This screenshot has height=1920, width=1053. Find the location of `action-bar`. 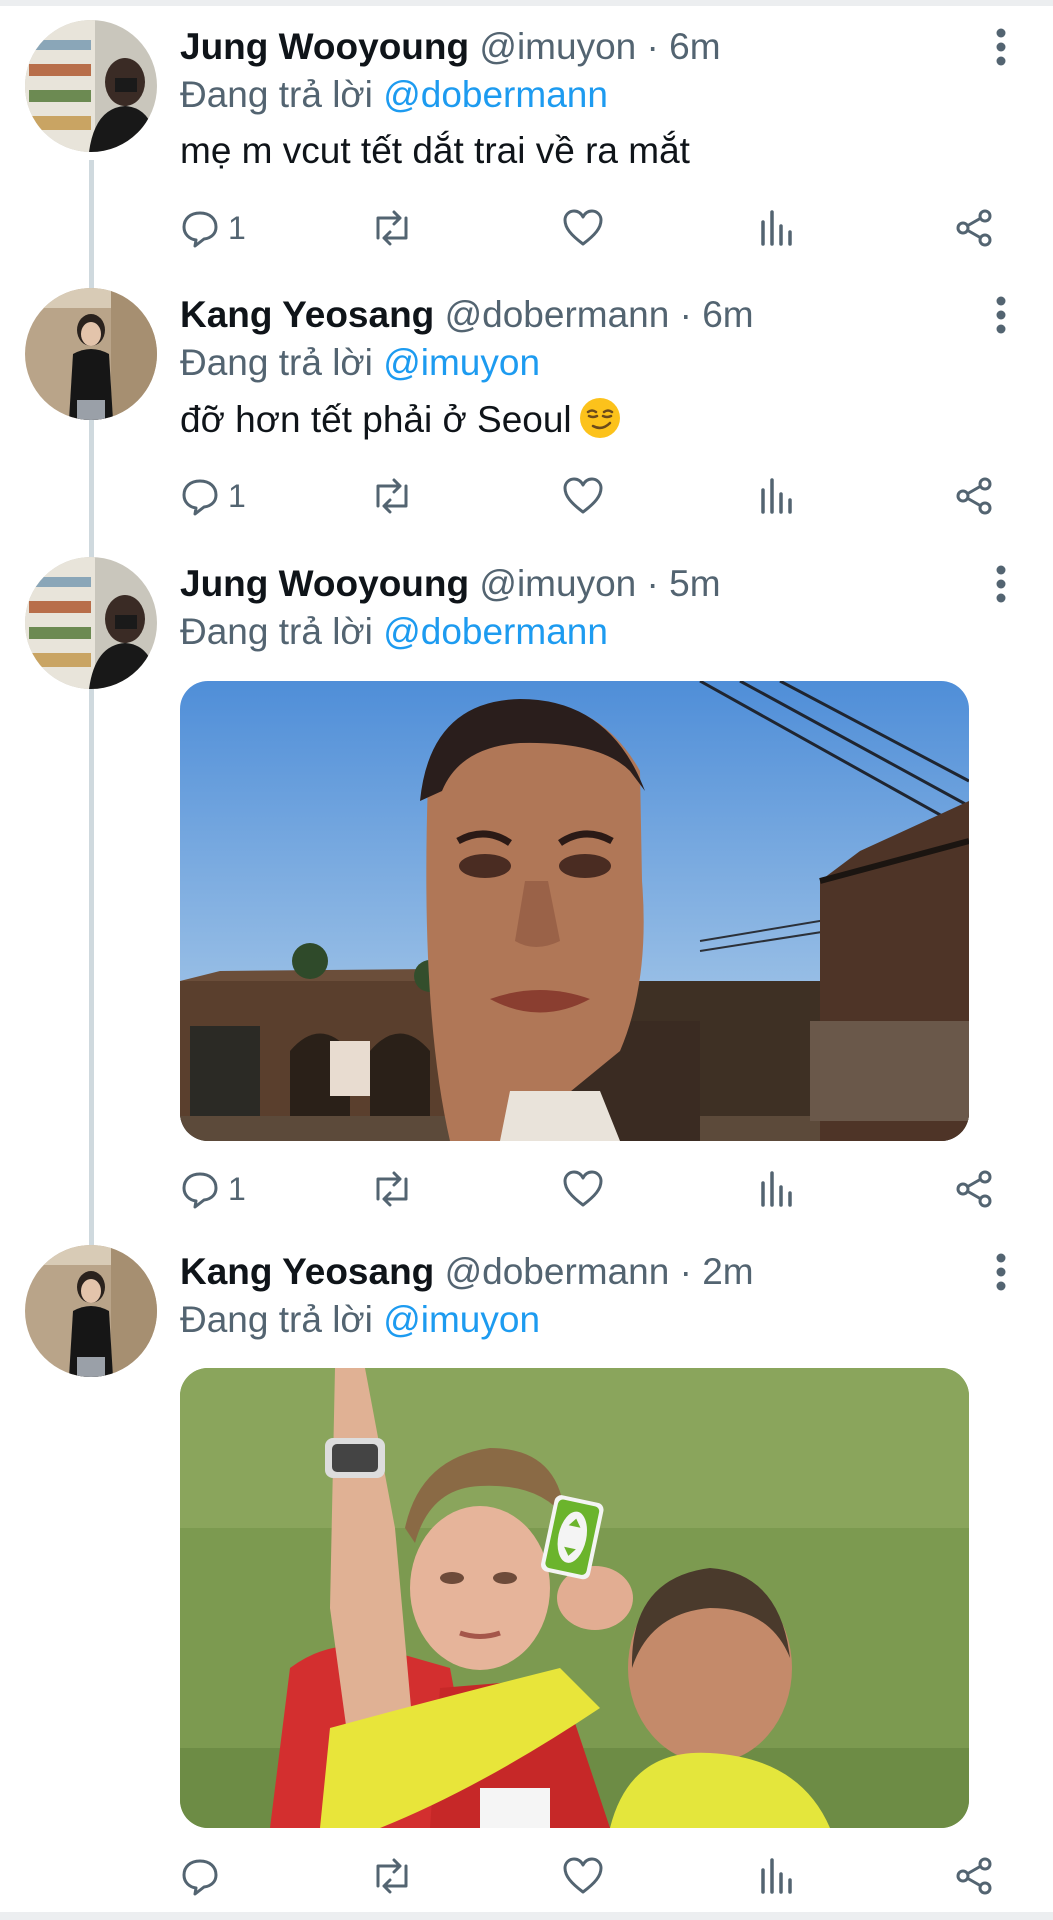

action-bar is located at coordinates (590, 1876).